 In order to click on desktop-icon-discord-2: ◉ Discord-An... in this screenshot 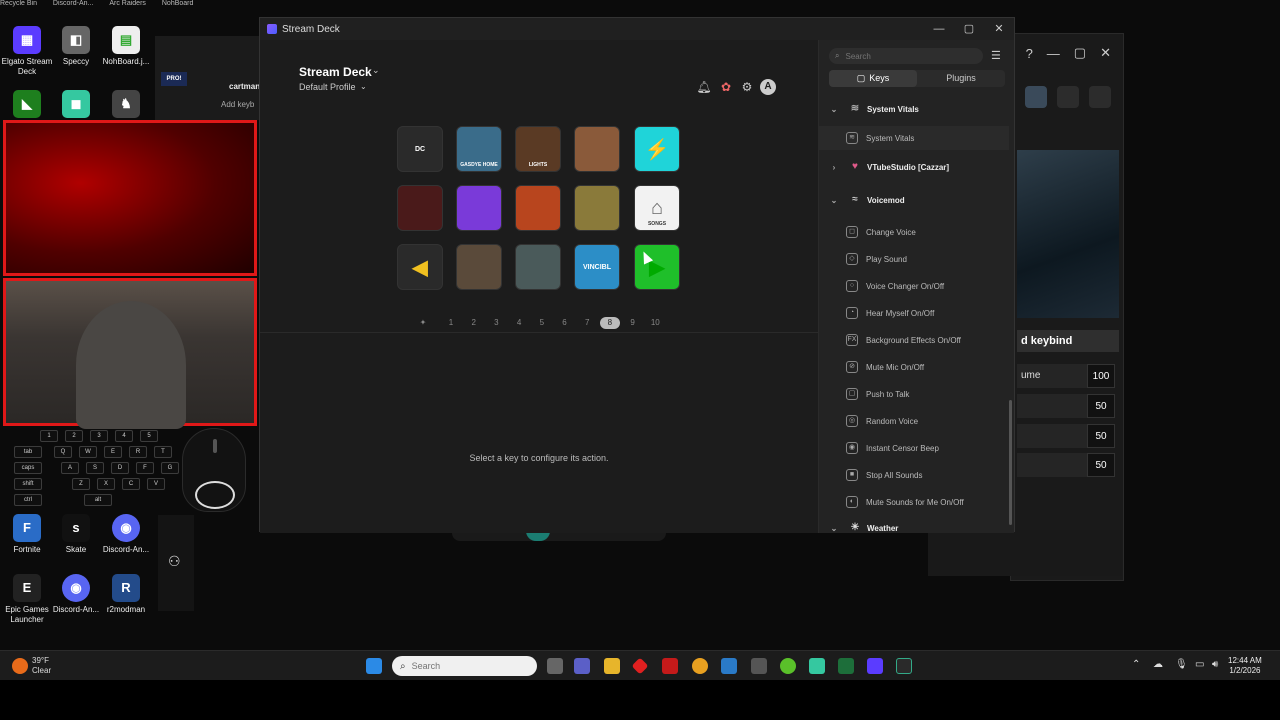, I will do `click(76, 594)`.